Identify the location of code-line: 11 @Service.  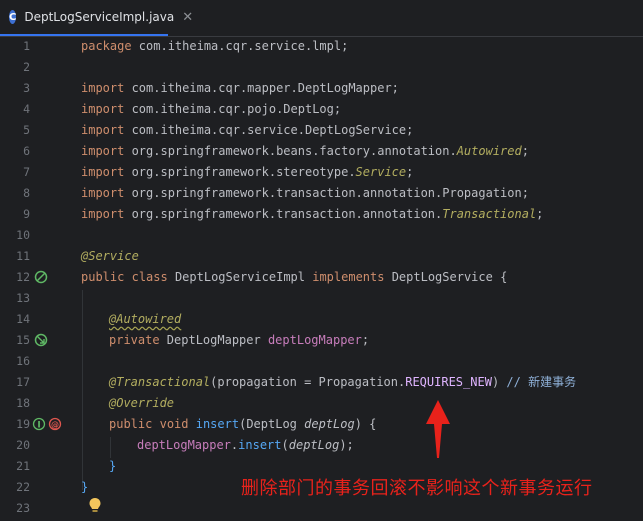
(321, 256).